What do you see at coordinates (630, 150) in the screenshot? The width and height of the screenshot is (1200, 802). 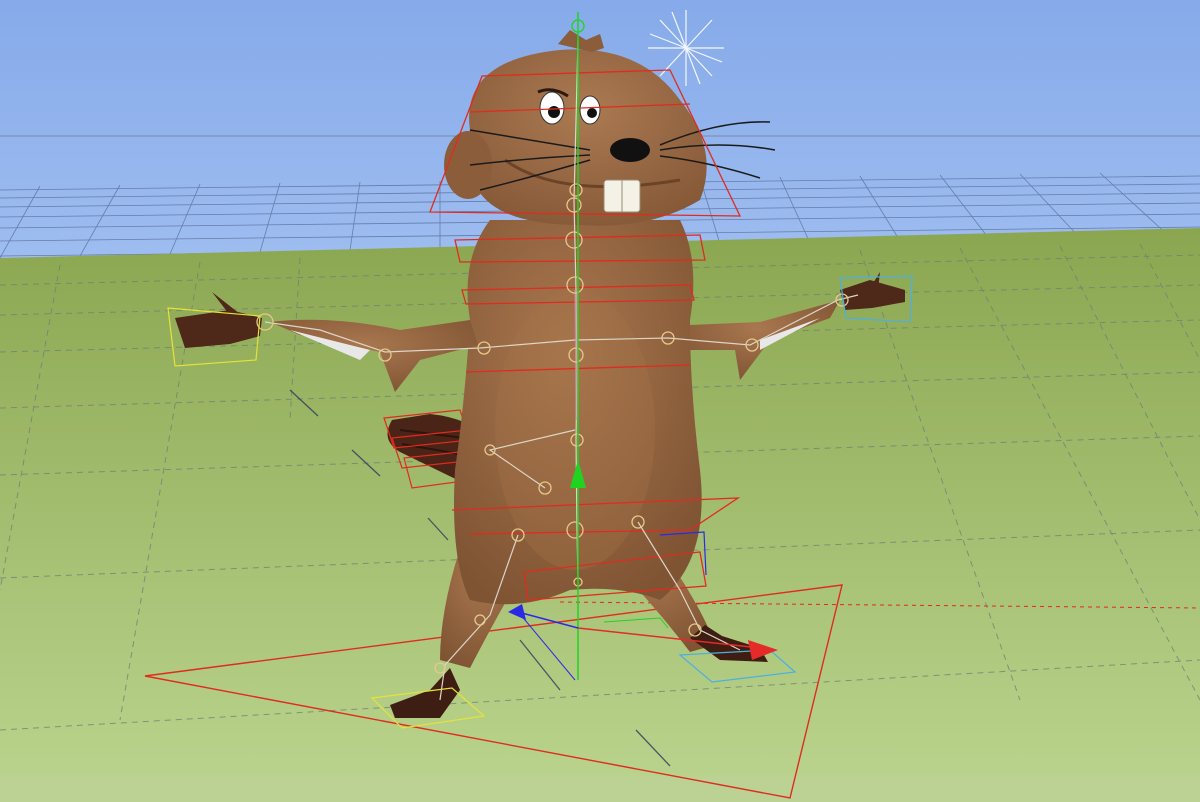 I see `beaver-nose` at bounding box center [630, 150].